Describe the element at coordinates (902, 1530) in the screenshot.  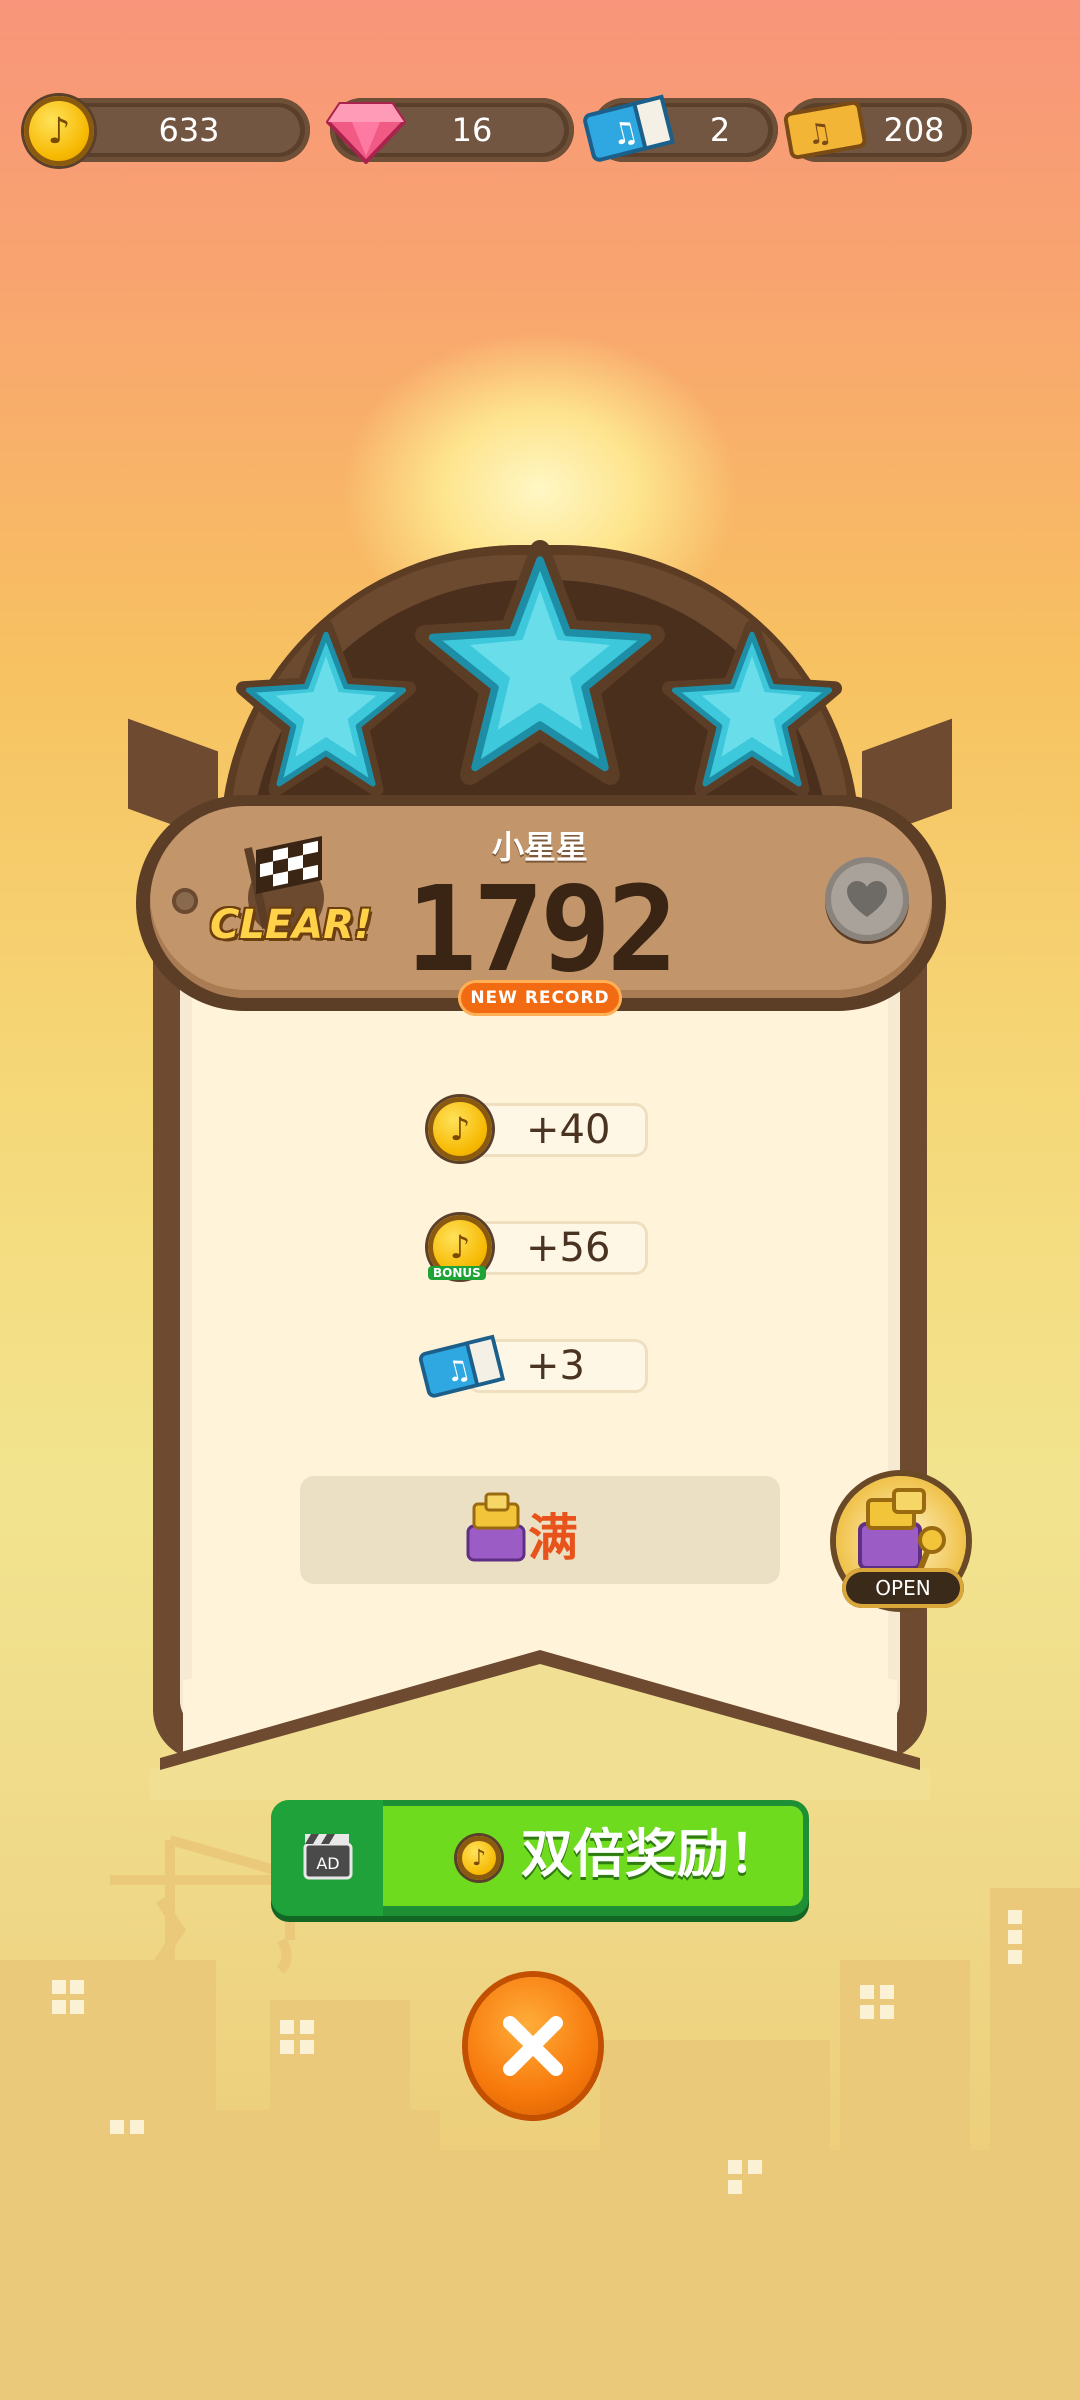
I see `treasure-box-icon` at that location.